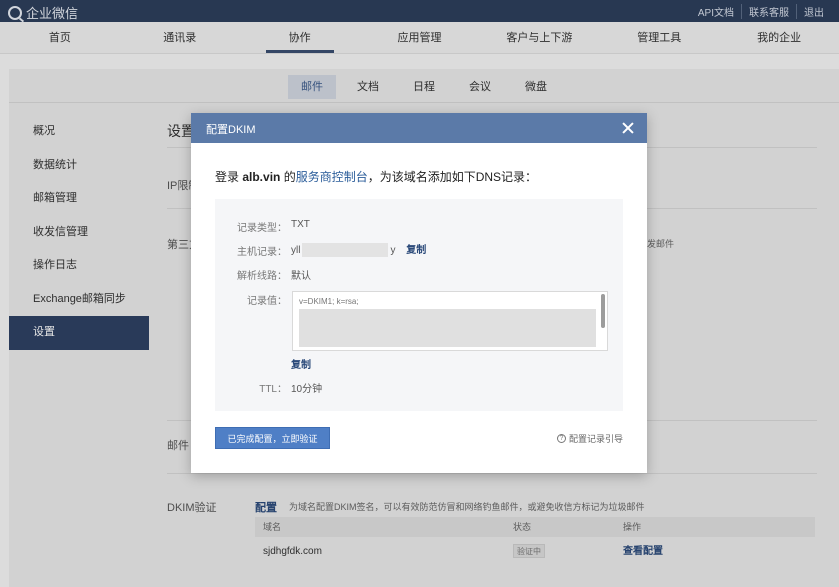  I want to click on dialog-instruction: 登录 alb.vin 的服务商控制台，为该域名添加如下DNS记录：, so click(376, 176).